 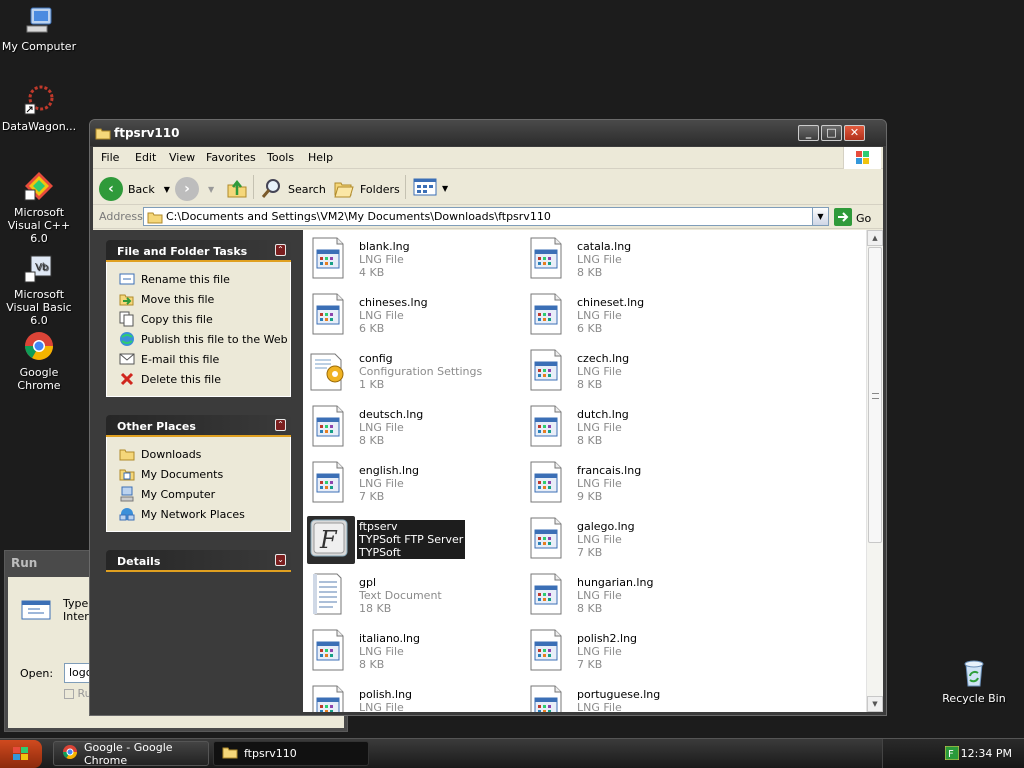 I want to click on close-button: ✕, so click(x=854, y=133).